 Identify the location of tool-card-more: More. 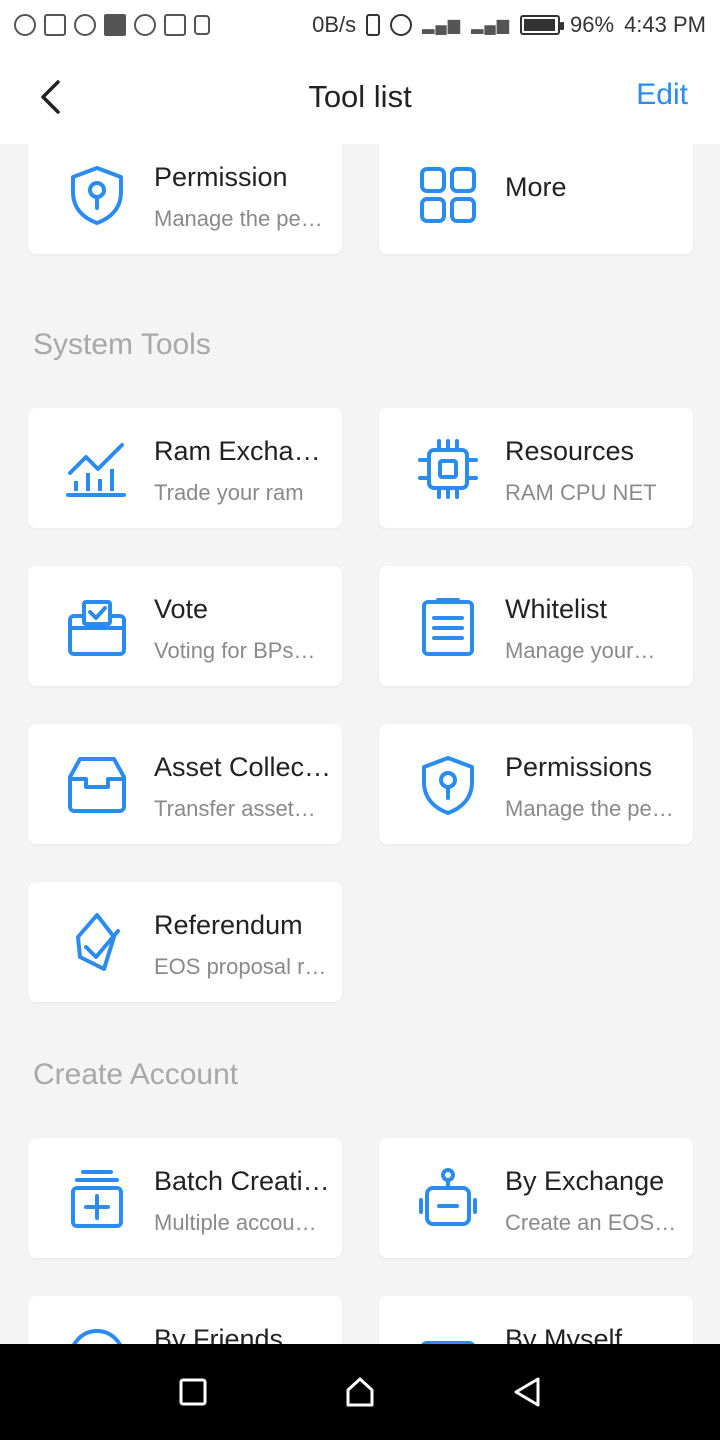
(536, 199).